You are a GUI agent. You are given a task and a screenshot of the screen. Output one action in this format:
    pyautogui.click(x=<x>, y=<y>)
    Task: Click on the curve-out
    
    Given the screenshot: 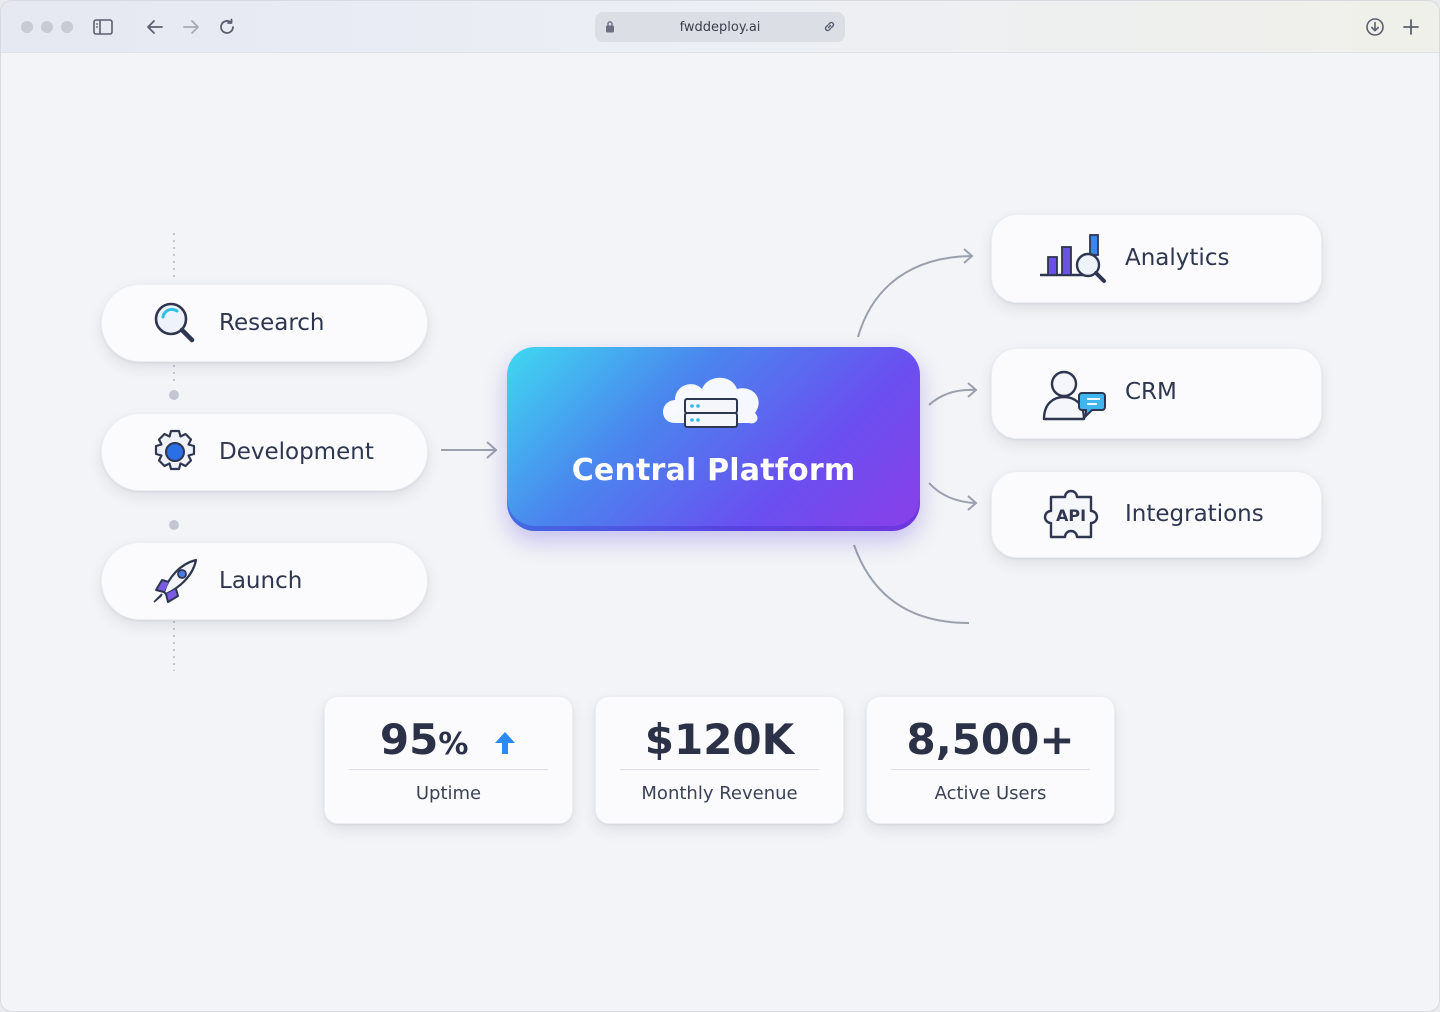 What is the action you would take?
    pyautogui.click(x=911, y=584)
    